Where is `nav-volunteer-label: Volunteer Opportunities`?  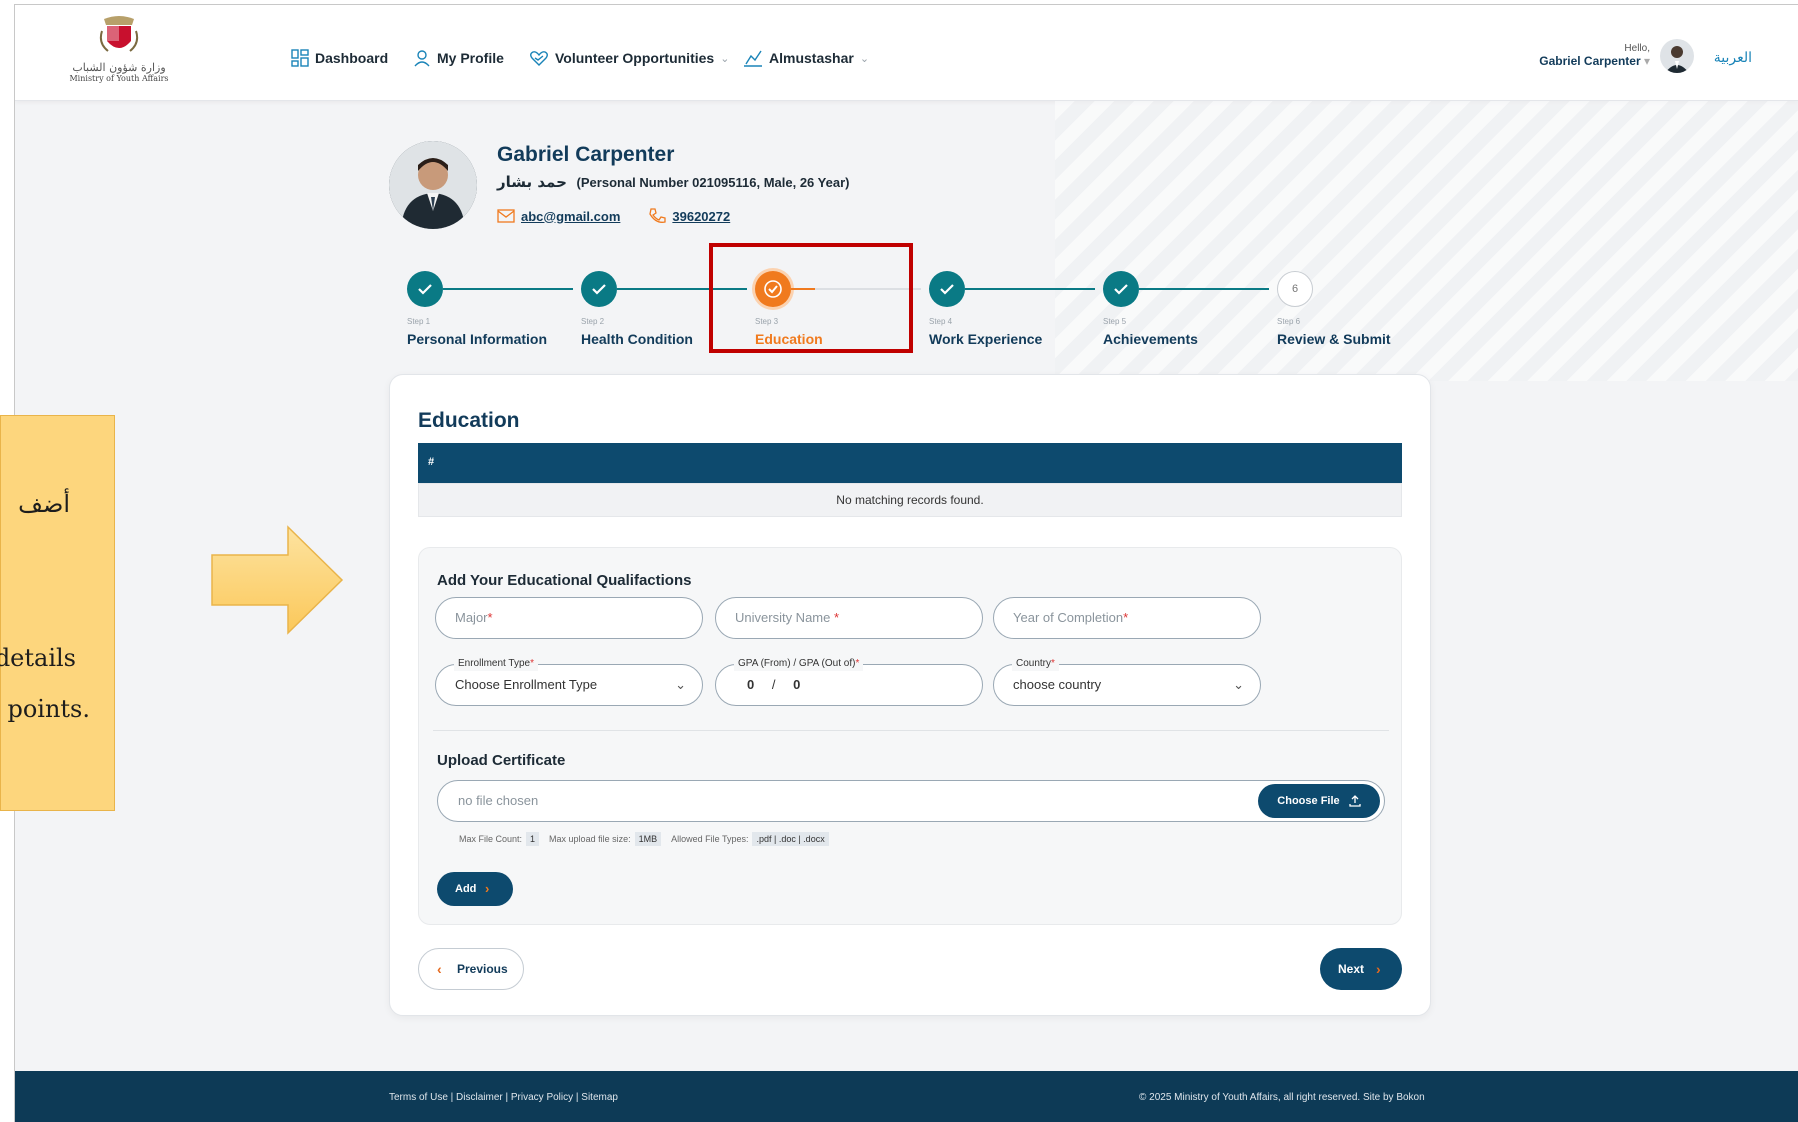 nav-volunteer-label: Volunteer Opportunities is located at coordinates (635, 58).